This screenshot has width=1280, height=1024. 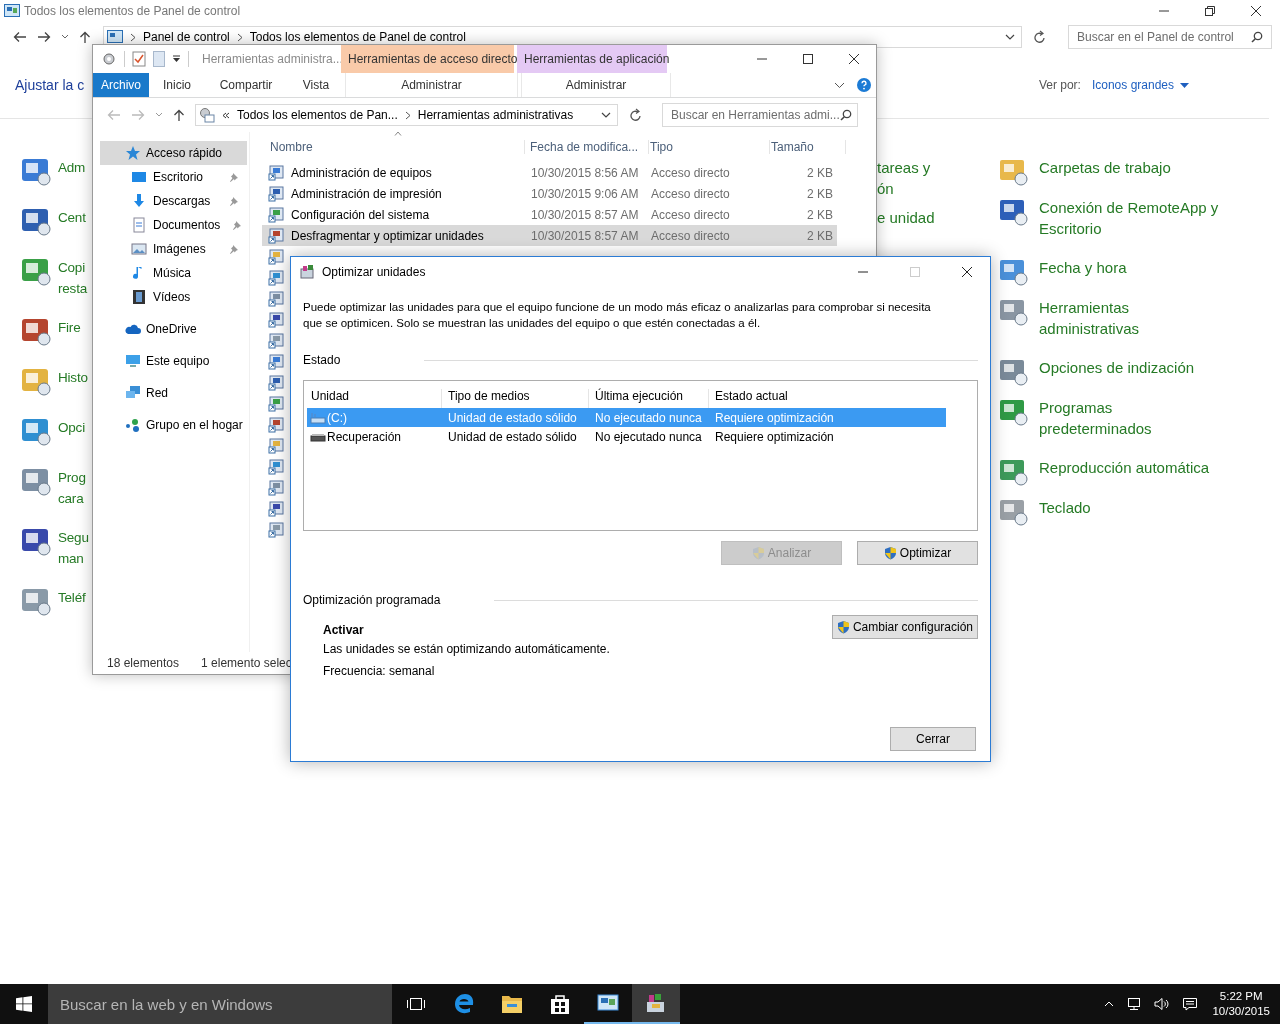 I want to click on page-heading: Ajustar la c, so click(x=50, y=85).